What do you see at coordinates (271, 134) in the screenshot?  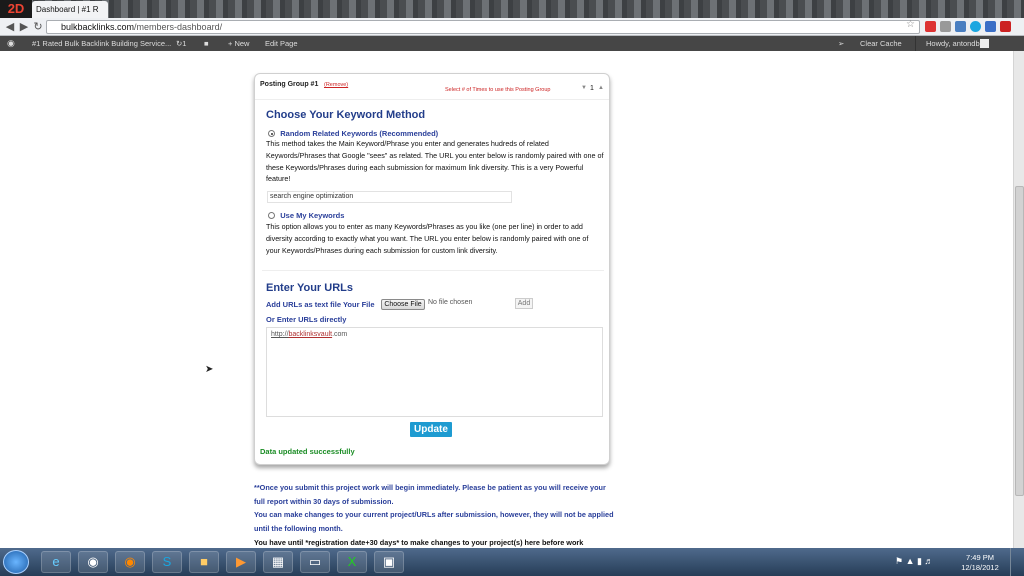 I see `option1-radio` at bounding box center [271, 134].